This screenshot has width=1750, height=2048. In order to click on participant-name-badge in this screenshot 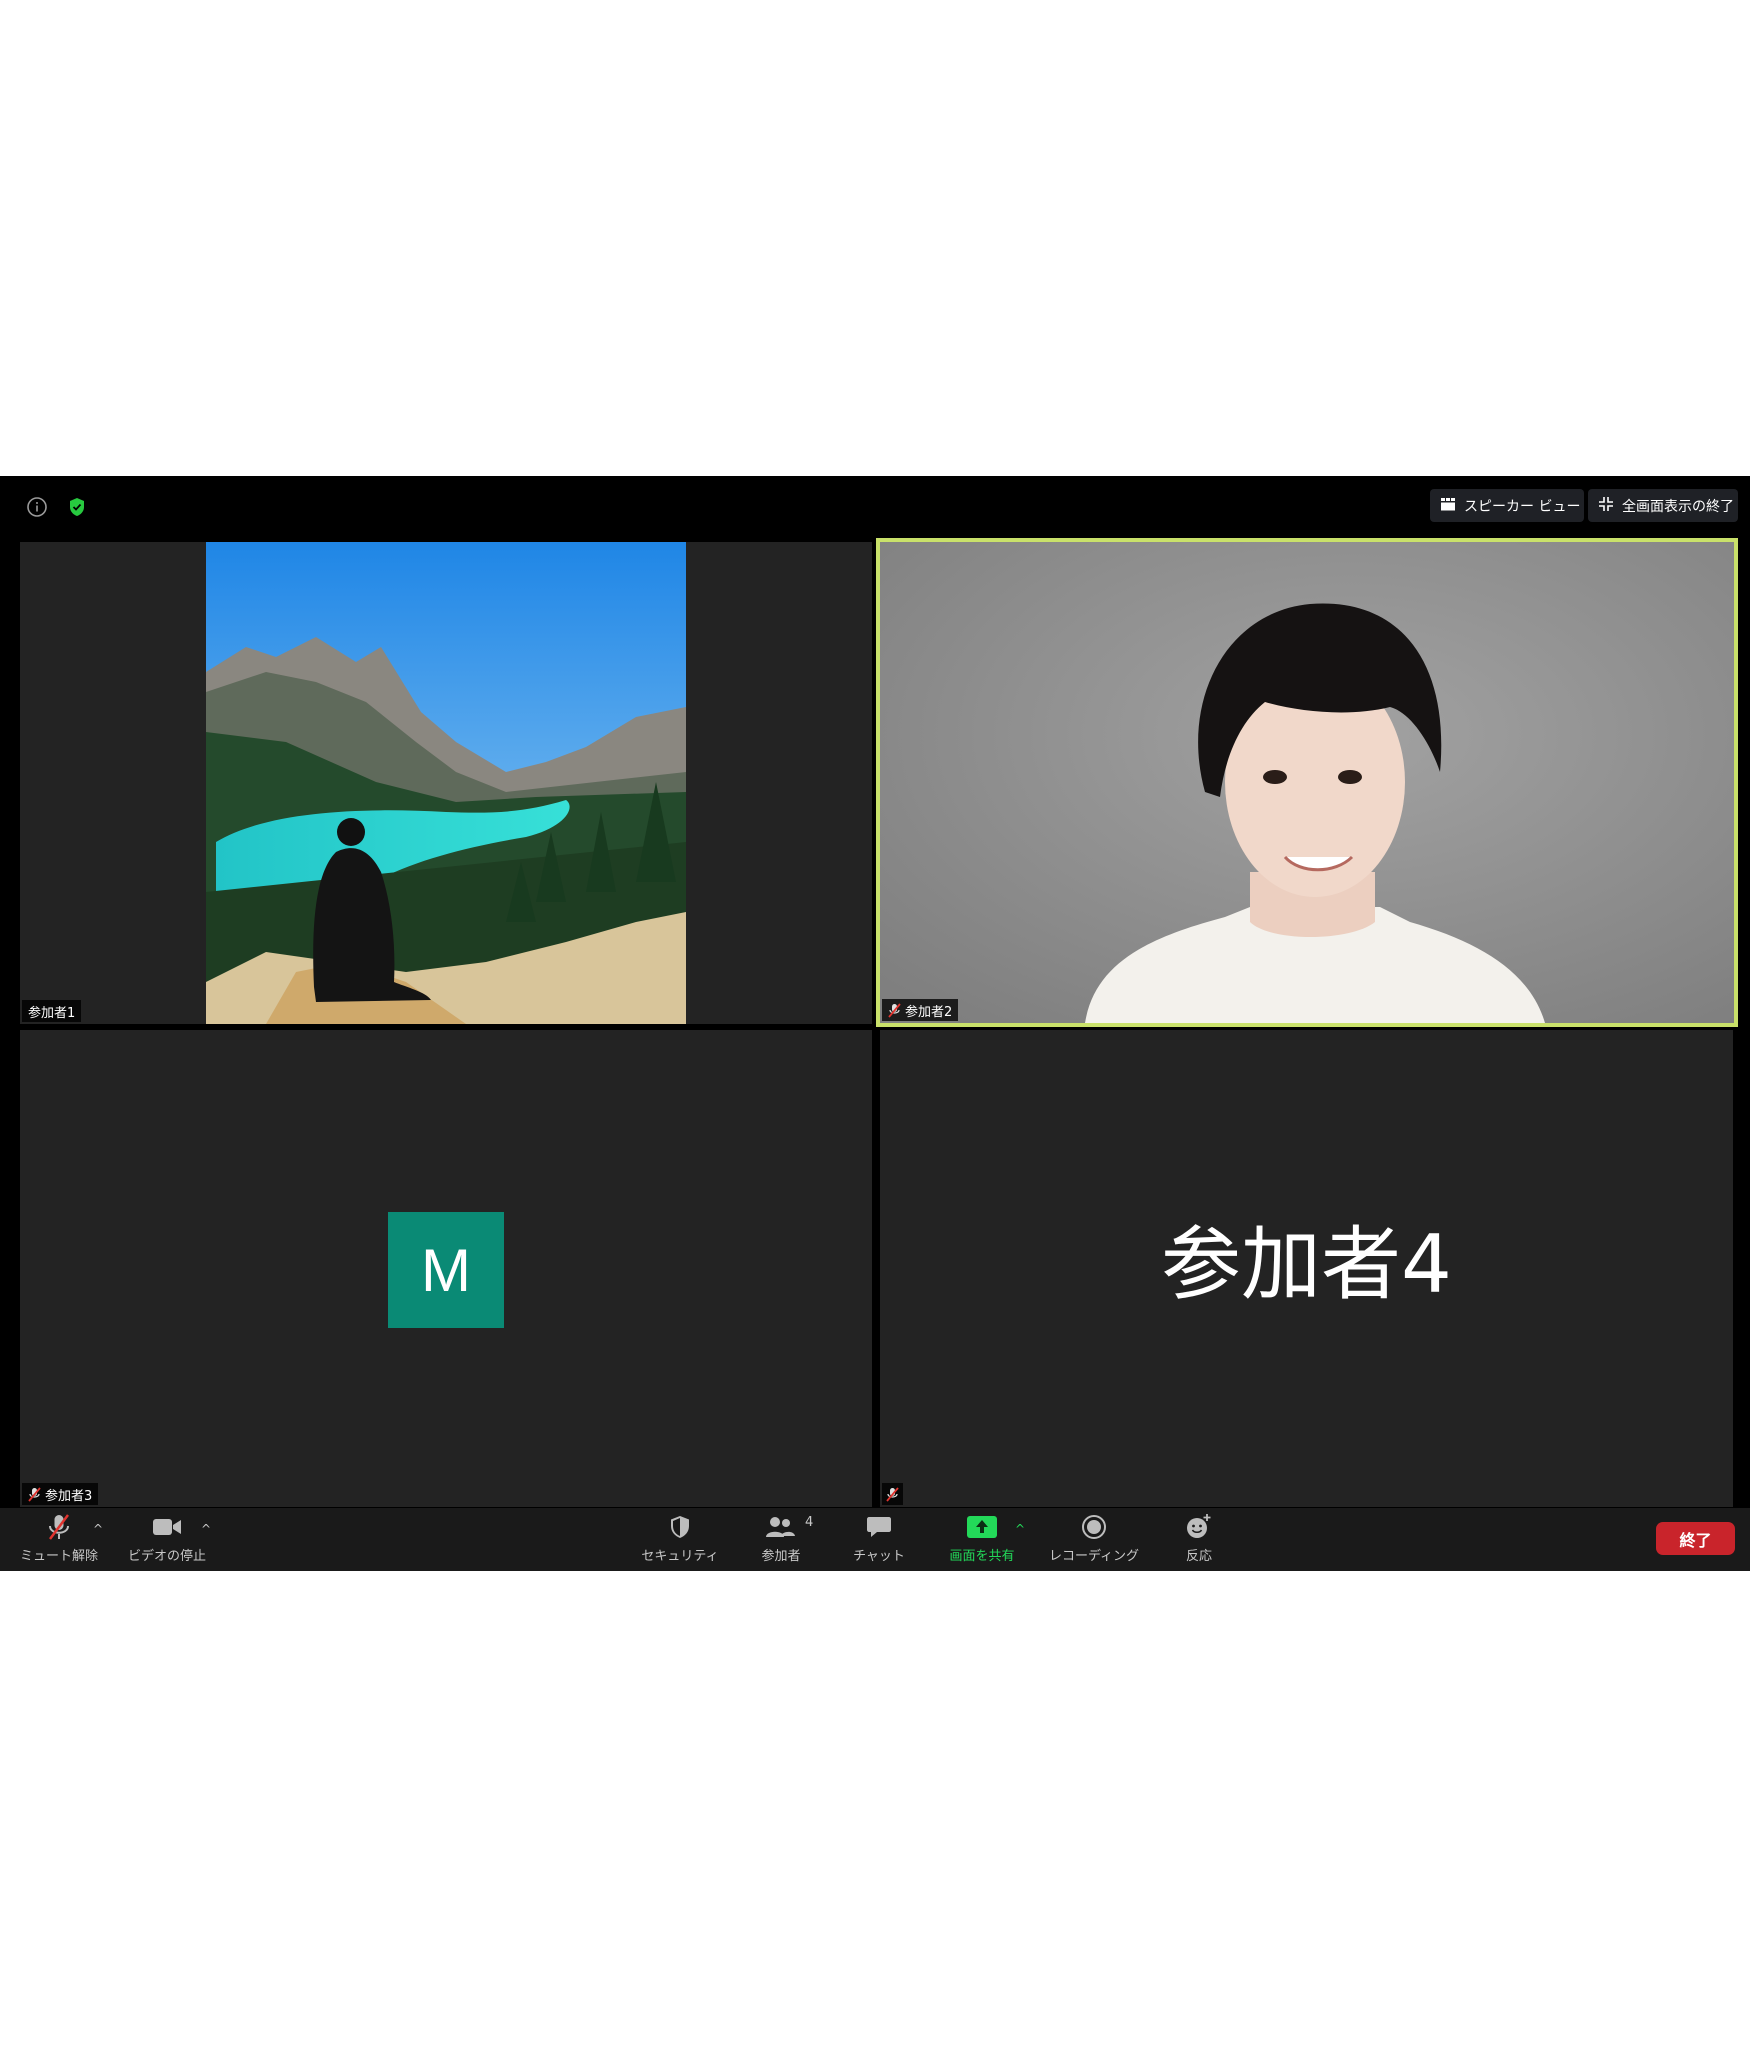, I will do `click(892, 1494)`.